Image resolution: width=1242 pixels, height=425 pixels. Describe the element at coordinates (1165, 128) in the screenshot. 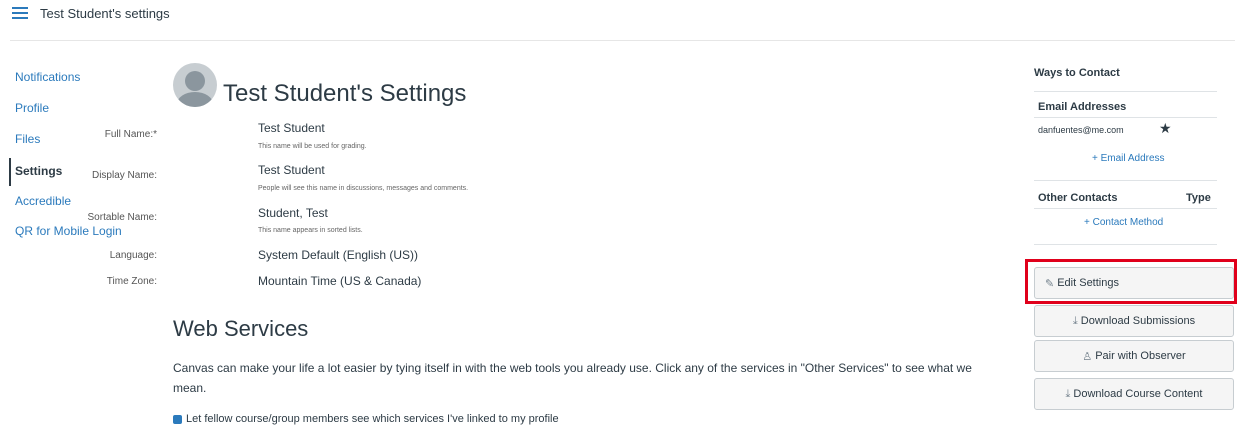

I see `default-email-star-icon: ★` at that location.